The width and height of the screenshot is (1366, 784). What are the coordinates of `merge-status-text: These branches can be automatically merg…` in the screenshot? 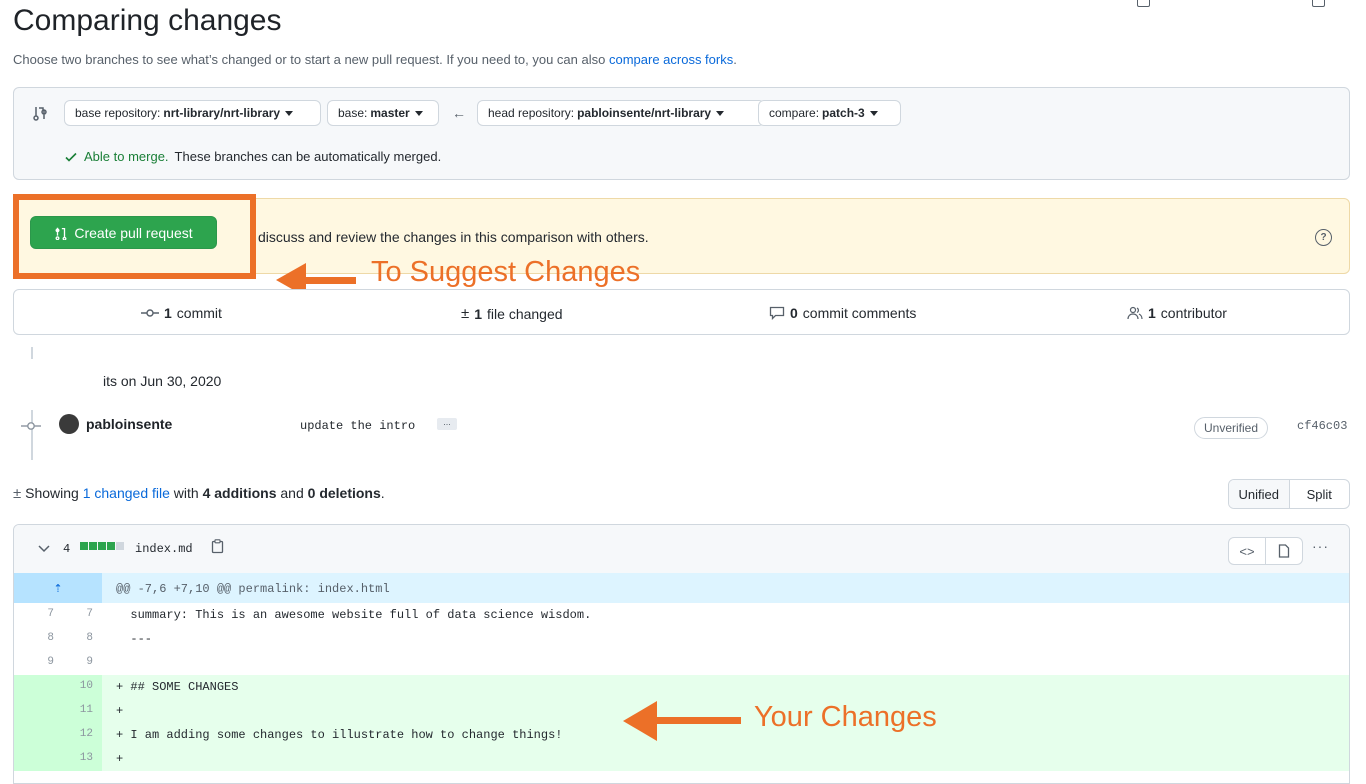 It's located at (308, 156).